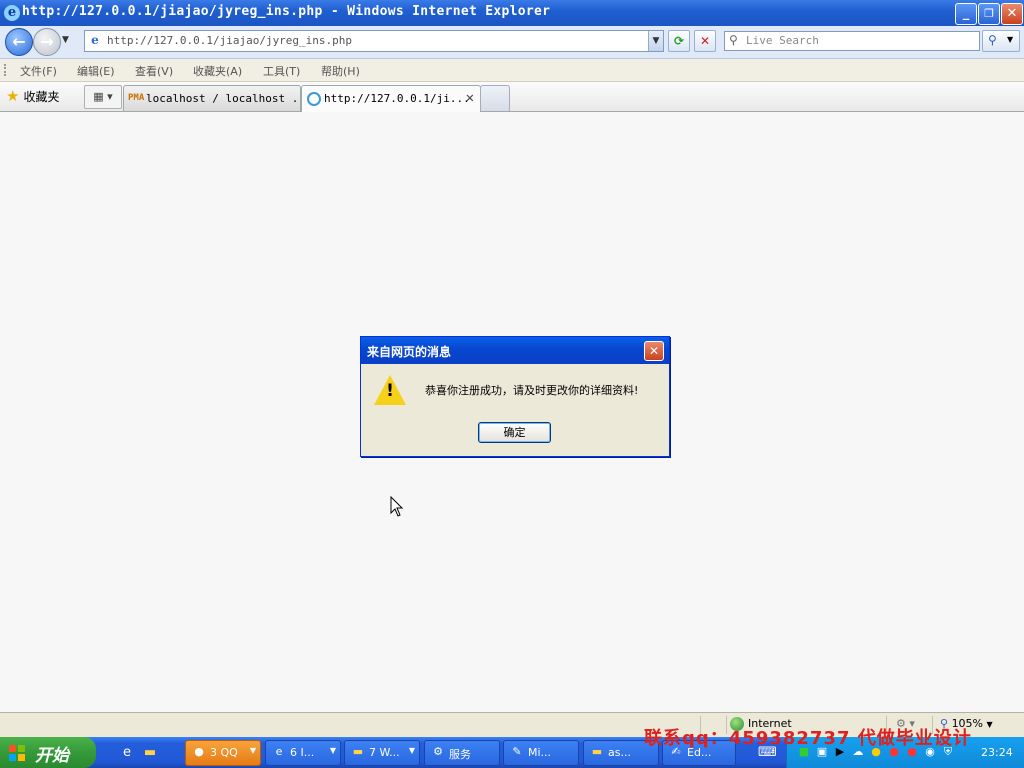  What do you see at coordinates (852, 41) in the screenshot?
I see `search-input: ⚲ Live Search` at bounding box center [852, 41].